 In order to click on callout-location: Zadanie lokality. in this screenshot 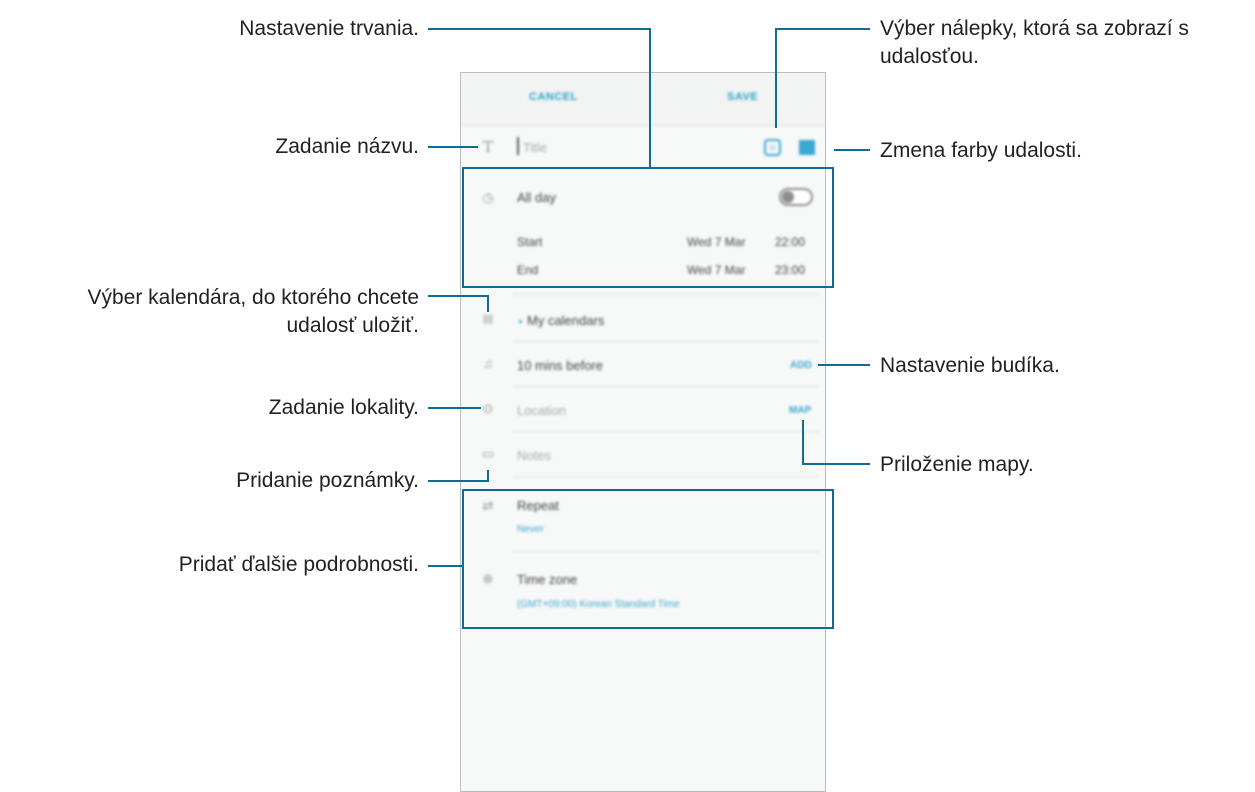, I will do `click(343, 407)`.